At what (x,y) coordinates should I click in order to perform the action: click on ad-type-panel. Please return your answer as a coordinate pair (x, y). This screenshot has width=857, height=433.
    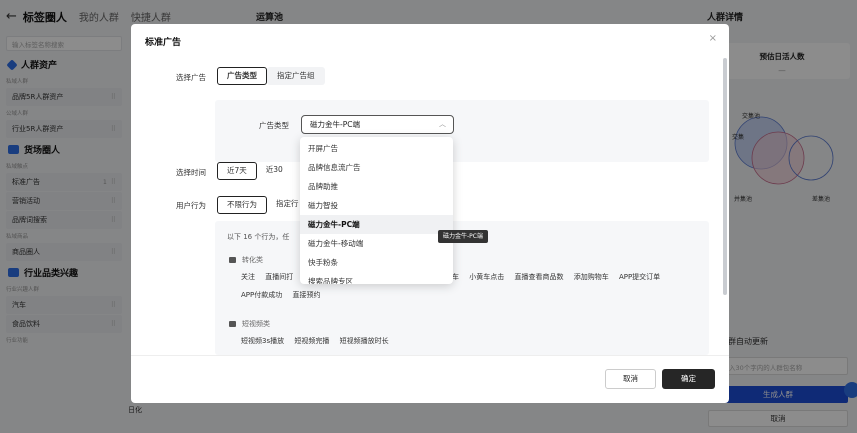
    Looking at the image, I should click on (462, 131).